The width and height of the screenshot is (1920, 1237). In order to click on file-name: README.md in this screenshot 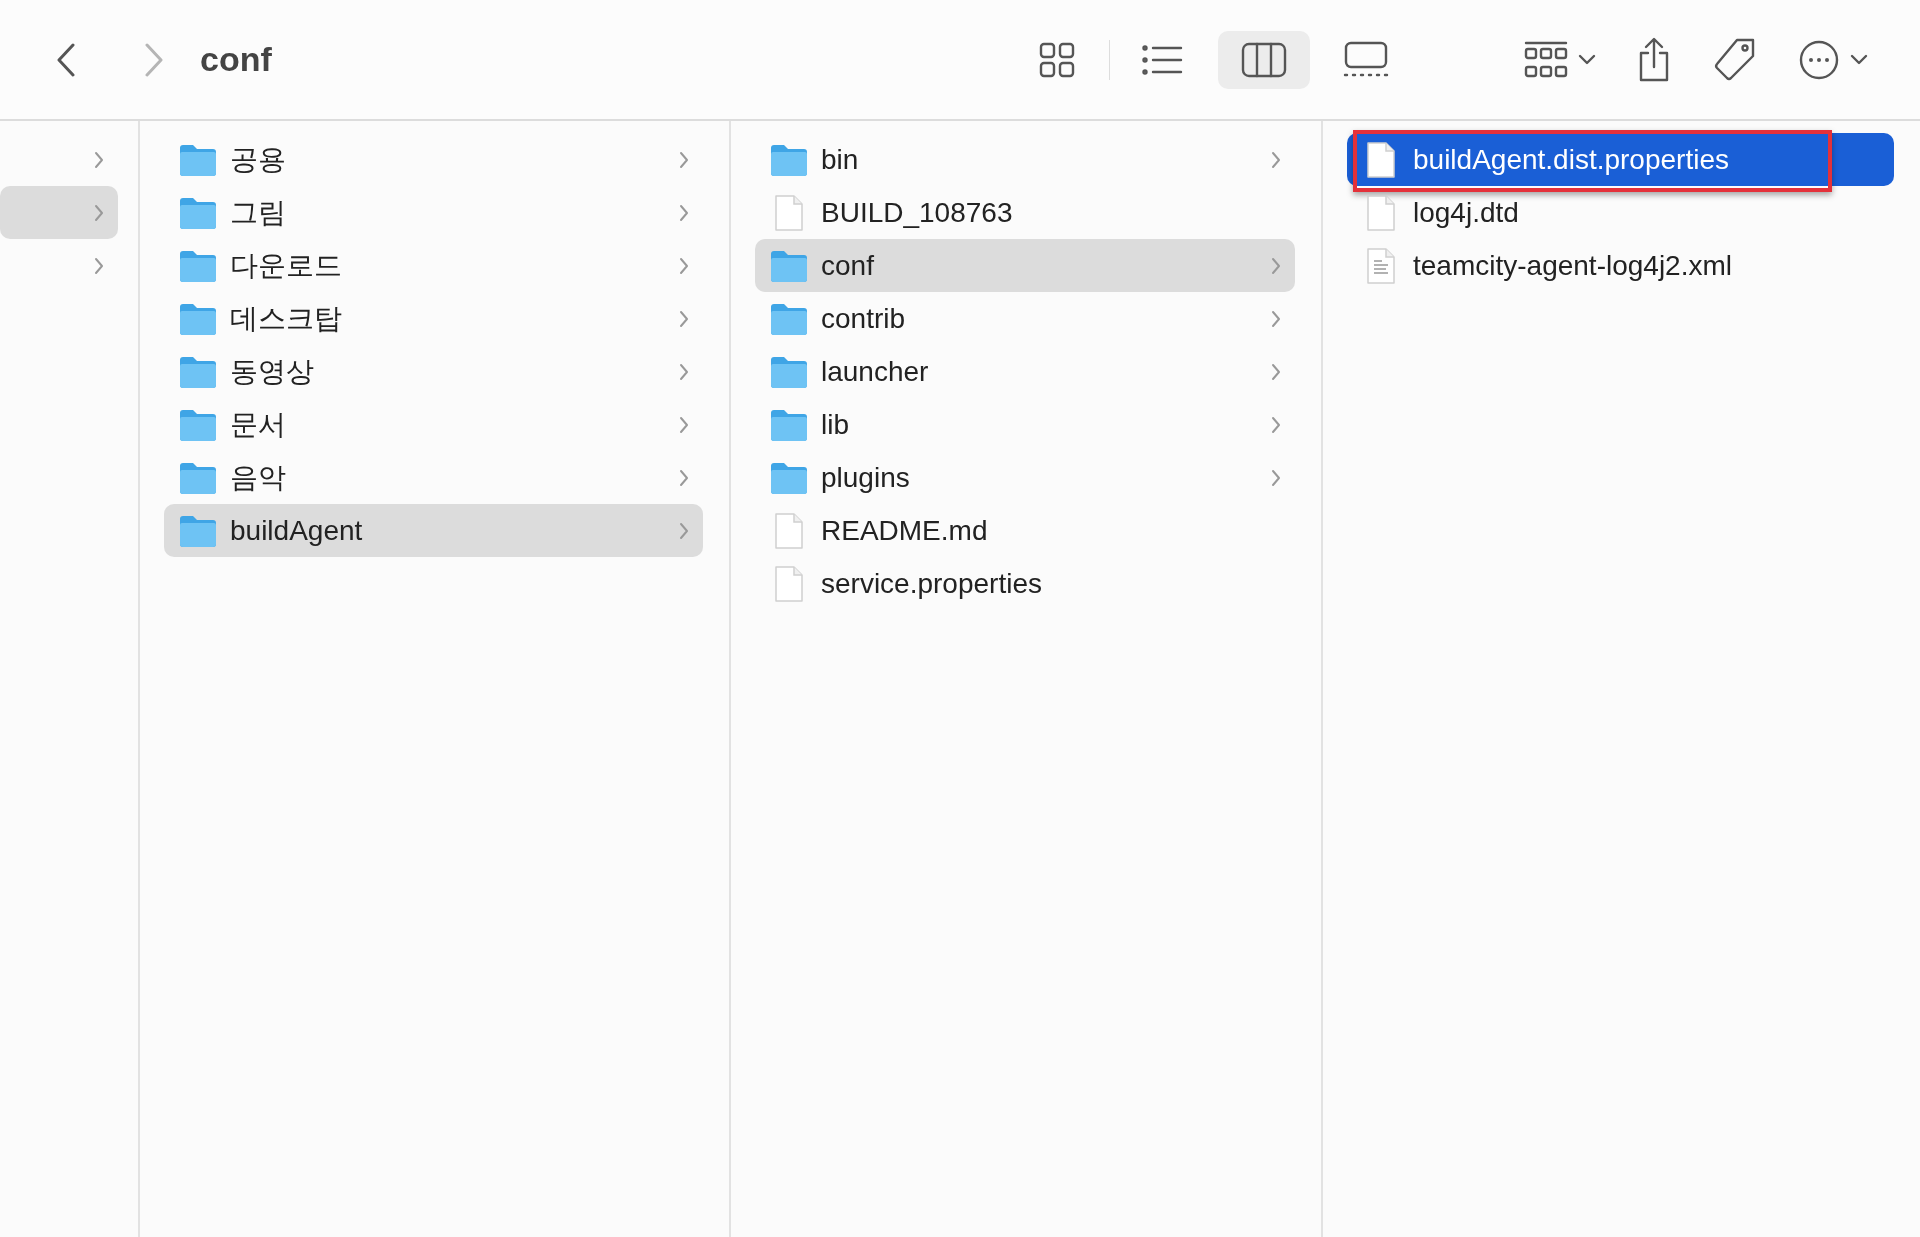, I will do `click(905, 530)`.